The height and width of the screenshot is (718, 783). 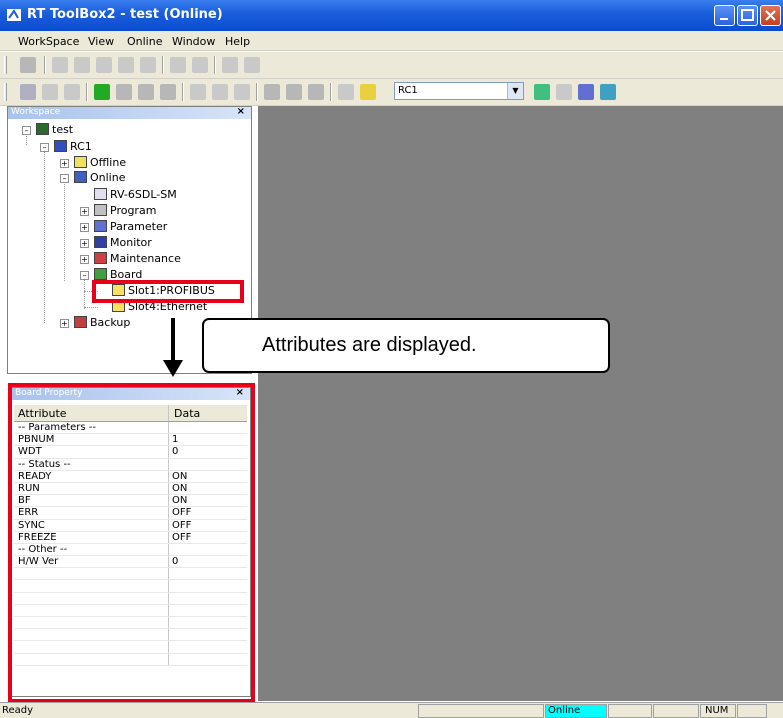 What do you see at coordinates (168, 92) in the screenshot?
I see `connection-icon` at bounding box center [168, 92].